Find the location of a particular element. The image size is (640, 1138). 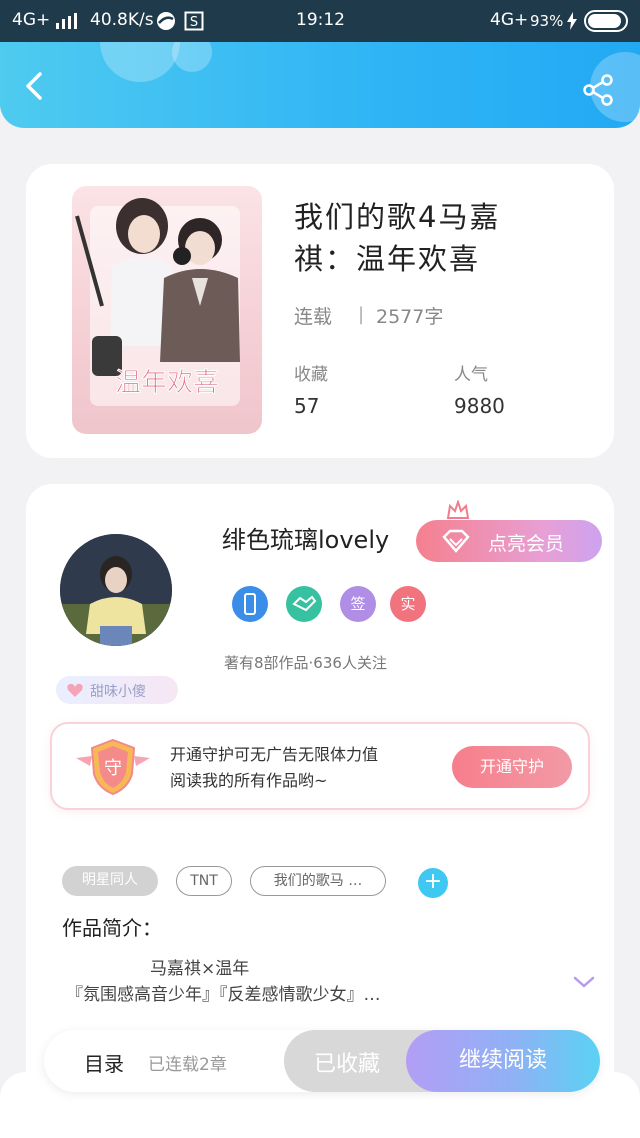

intro-title: 作品简介： is located at coordinates (112, 928).